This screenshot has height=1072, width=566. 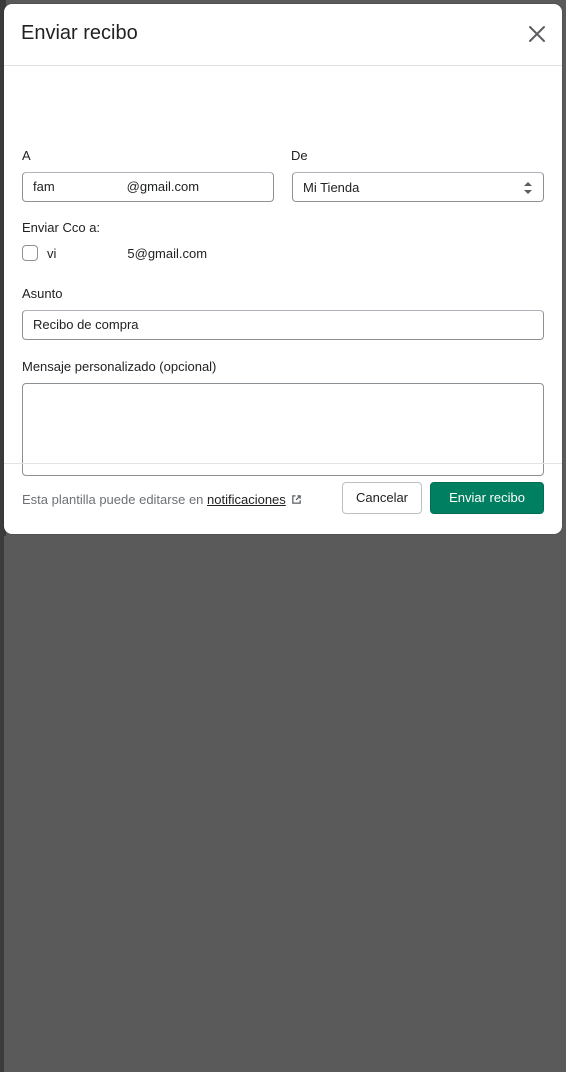 I want to click on from-label: De, so click(x=299, y=155).